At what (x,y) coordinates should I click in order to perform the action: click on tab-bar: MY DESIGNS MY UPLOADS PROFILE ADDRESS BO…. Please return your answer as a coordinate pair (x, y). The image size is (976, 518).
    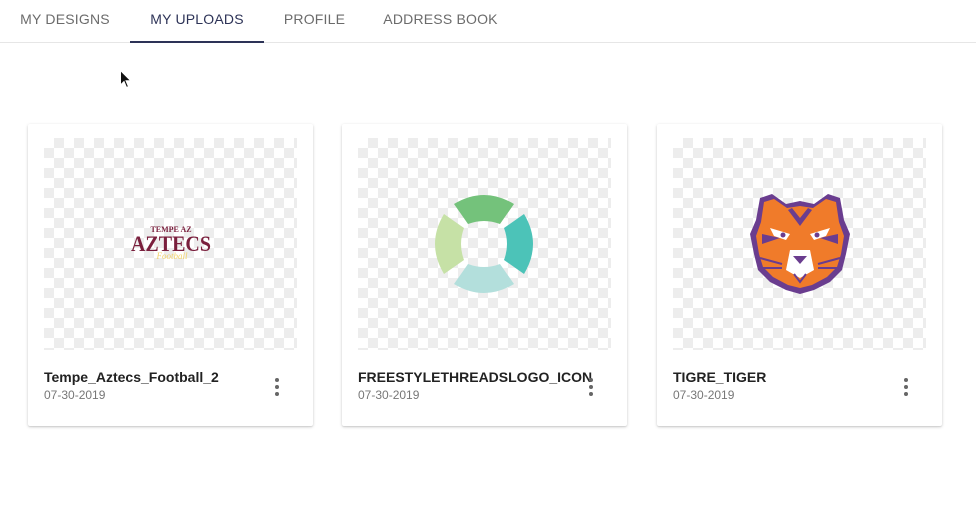
    Looking at the image, I should click on (488, 21).